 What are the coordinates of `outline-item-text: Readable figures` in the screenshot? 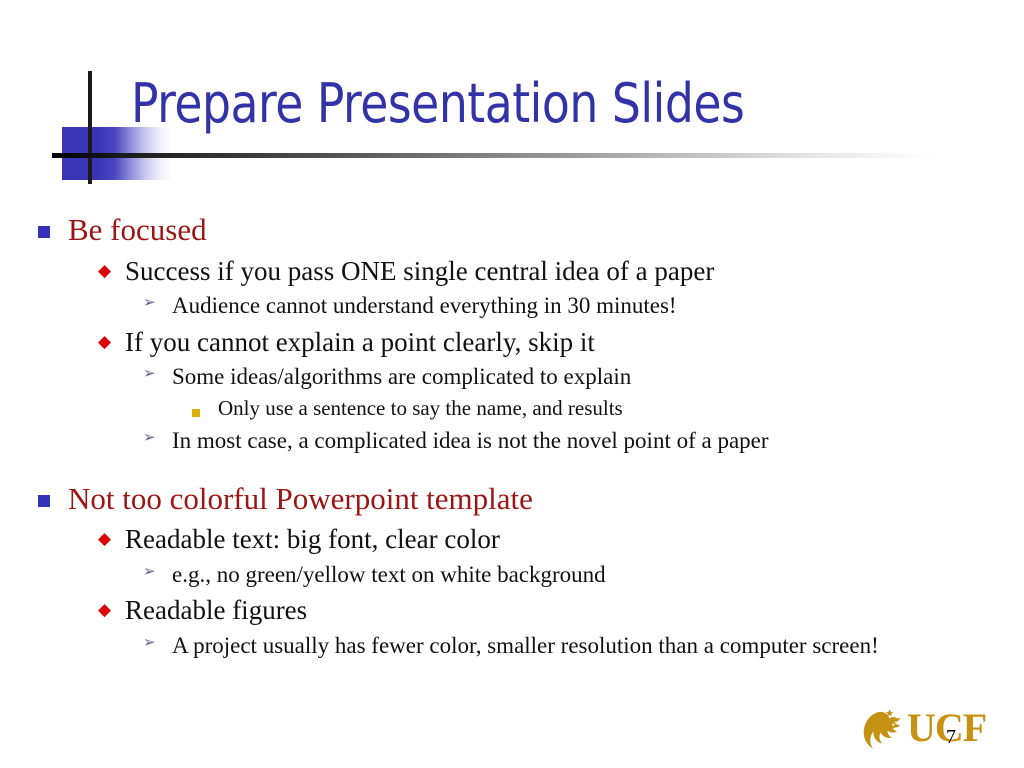 It's located at (216, 610).